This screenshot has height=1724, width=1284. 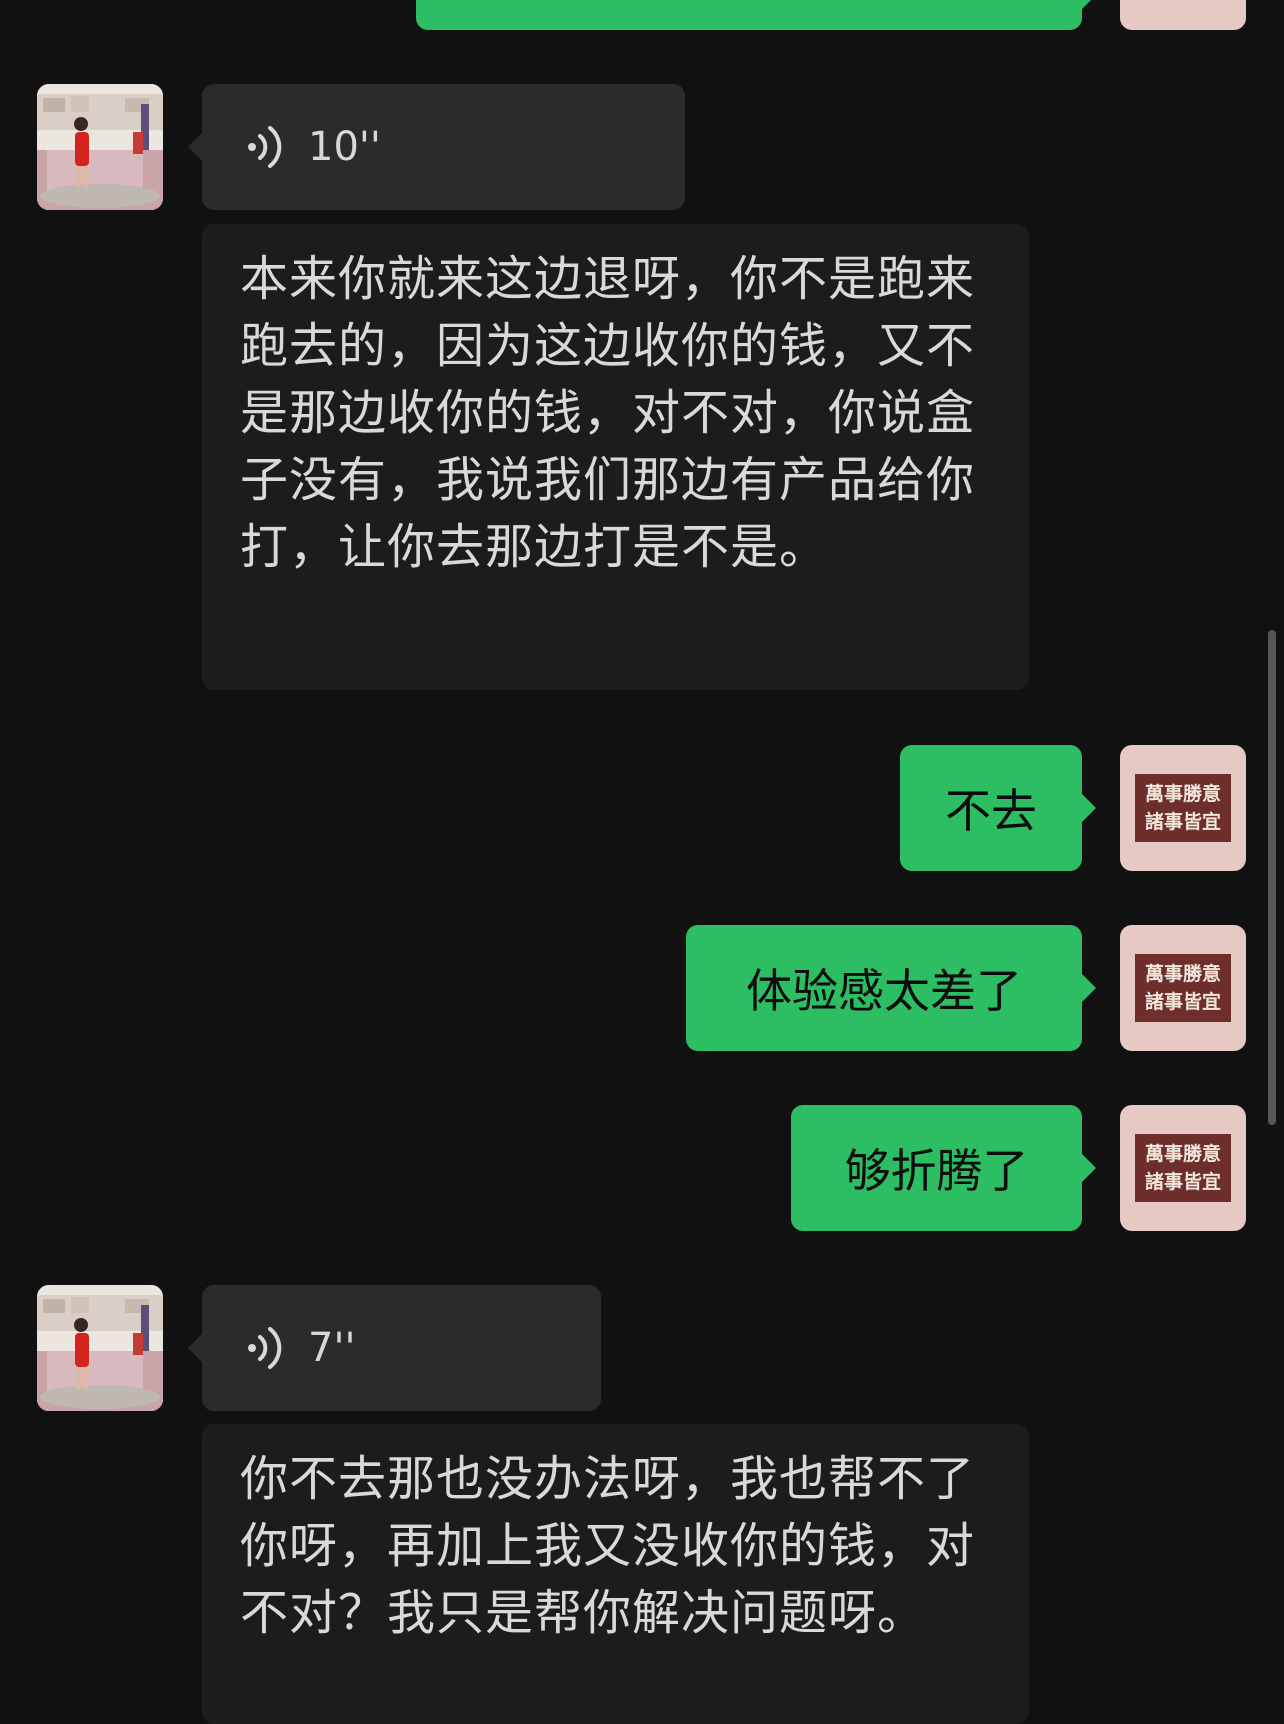 What do you see at coordinates (756, 15) in the screenshot?
I see `sent-message-bubble-partial` at bounding box center [756, 15].